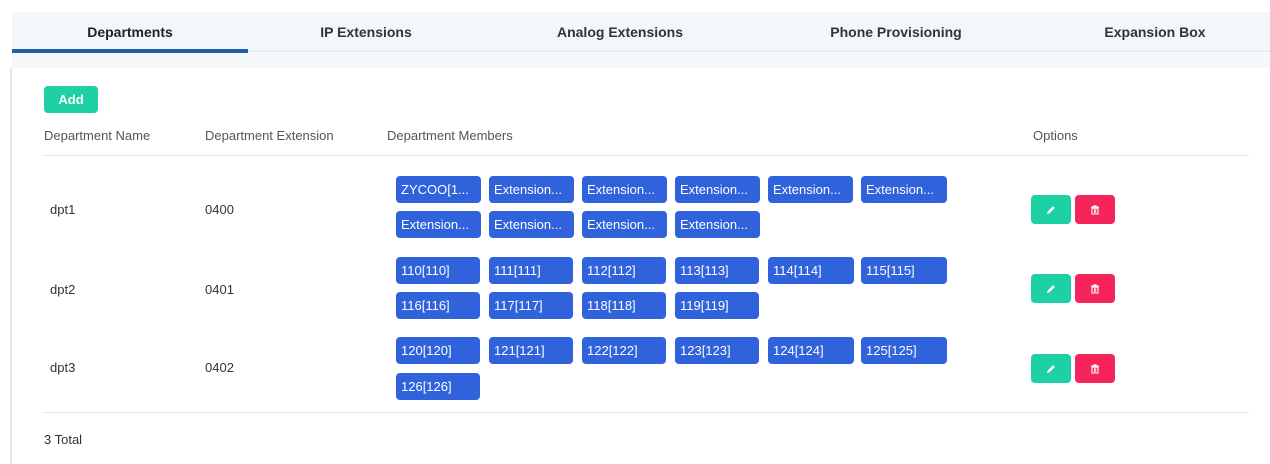 The image size is (1270, 464). I want to click on row-dpt2-extension: 0401, so click(219, 289).